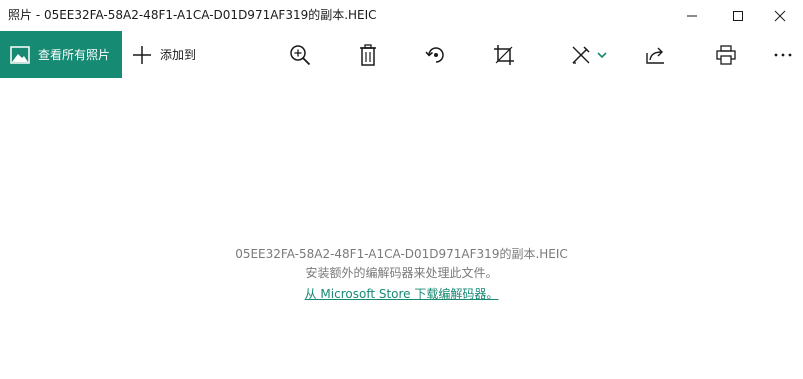 The image size is (803, 379). I want to click on chevron-down-icon, so click(602, 54).